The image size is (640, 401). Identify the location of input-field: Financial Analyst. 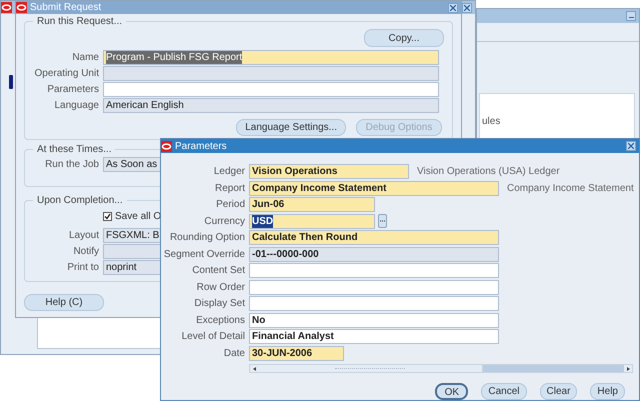
(374, 336).